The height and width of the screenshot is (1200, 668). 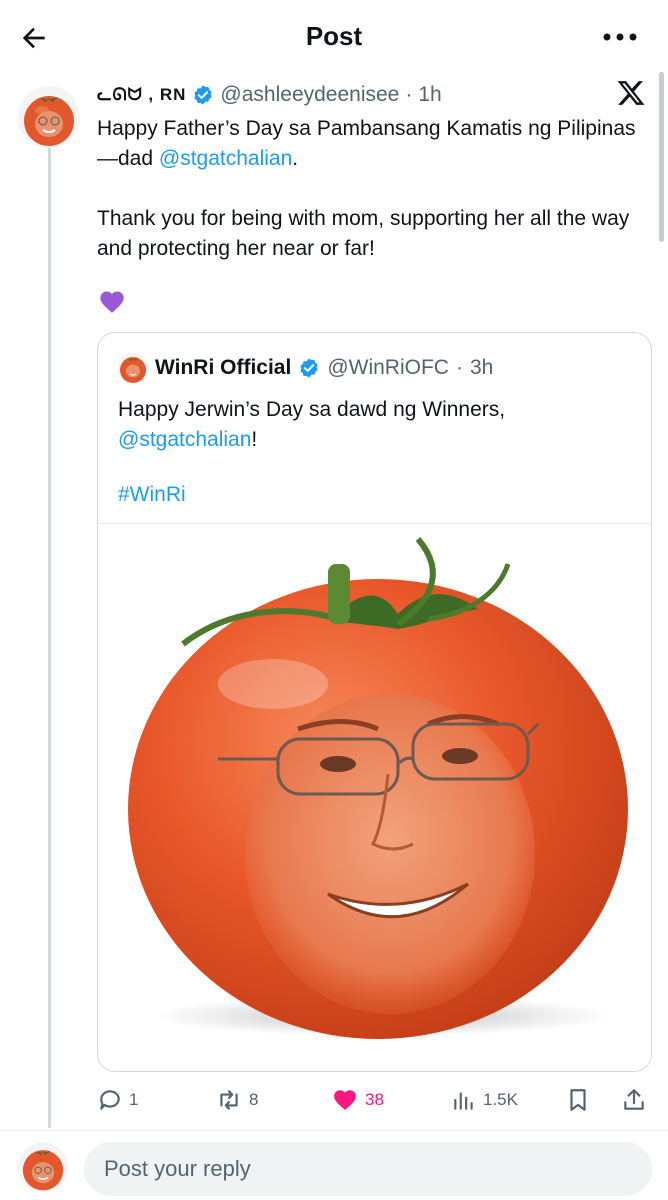 I want to click on arrow-left-icon, so click(x=33, y=38).